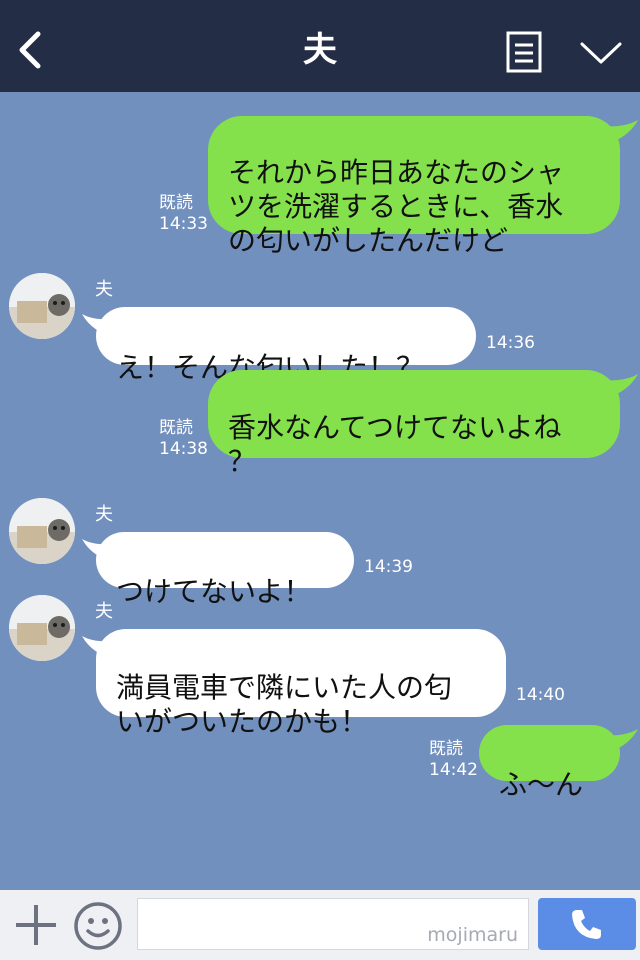 The image size is (640, 960). I want to click on timestamp: 14:36, so click(510, 343).